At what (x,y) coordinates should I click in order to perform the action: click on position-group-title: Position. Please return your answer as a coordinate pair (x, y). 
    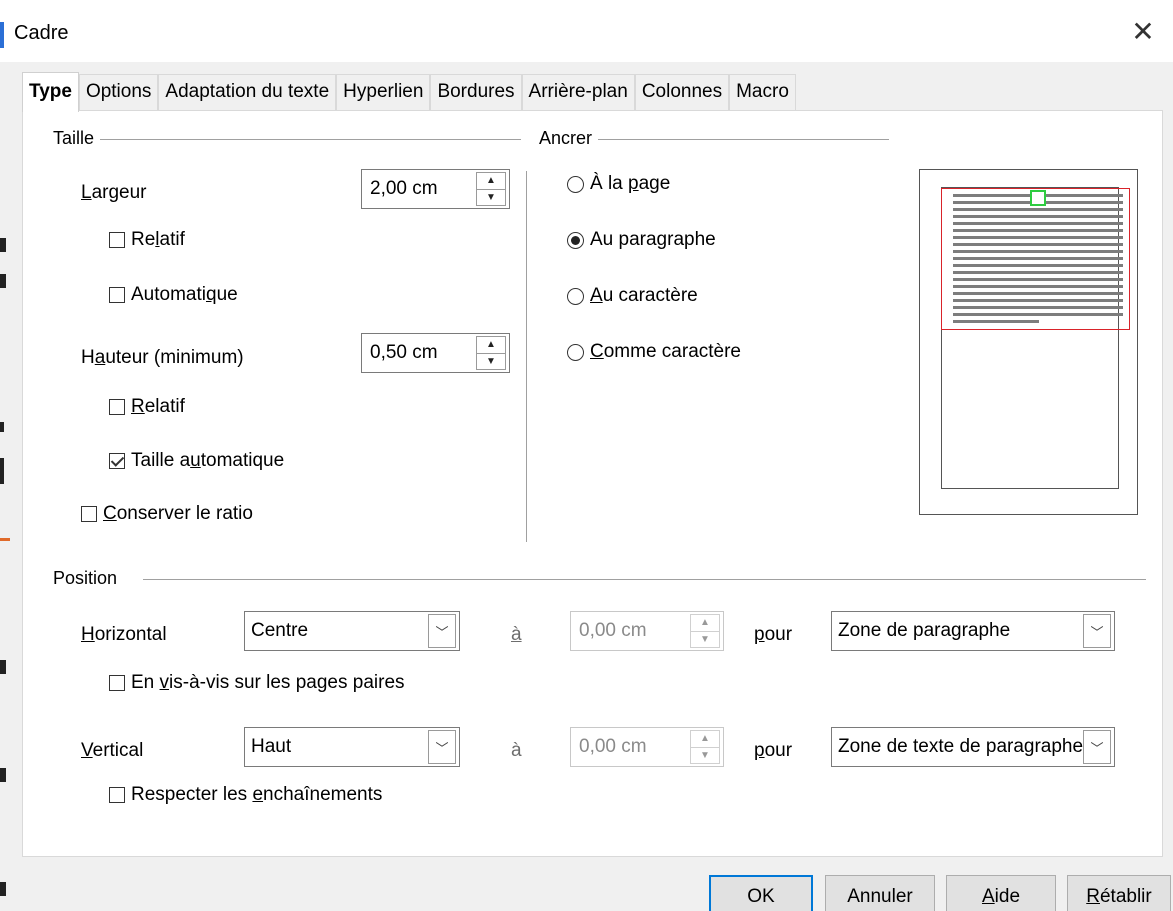
    Looking at the image, I should click on (88, 578).